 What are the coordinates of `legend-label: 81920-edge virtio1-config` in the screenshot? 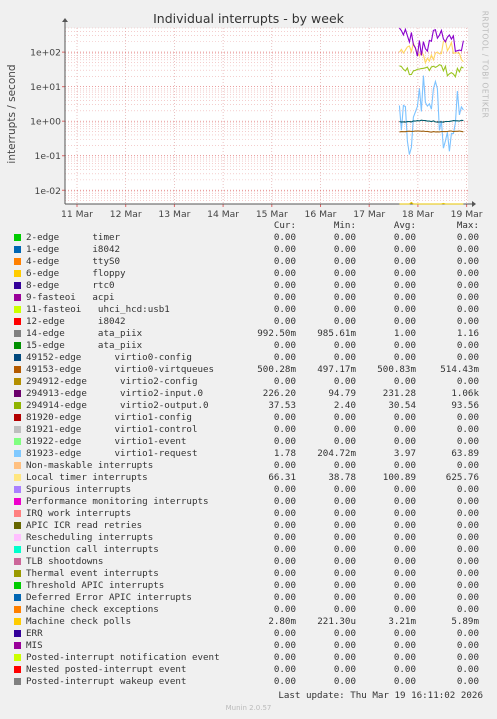 It's located at (109, 417).